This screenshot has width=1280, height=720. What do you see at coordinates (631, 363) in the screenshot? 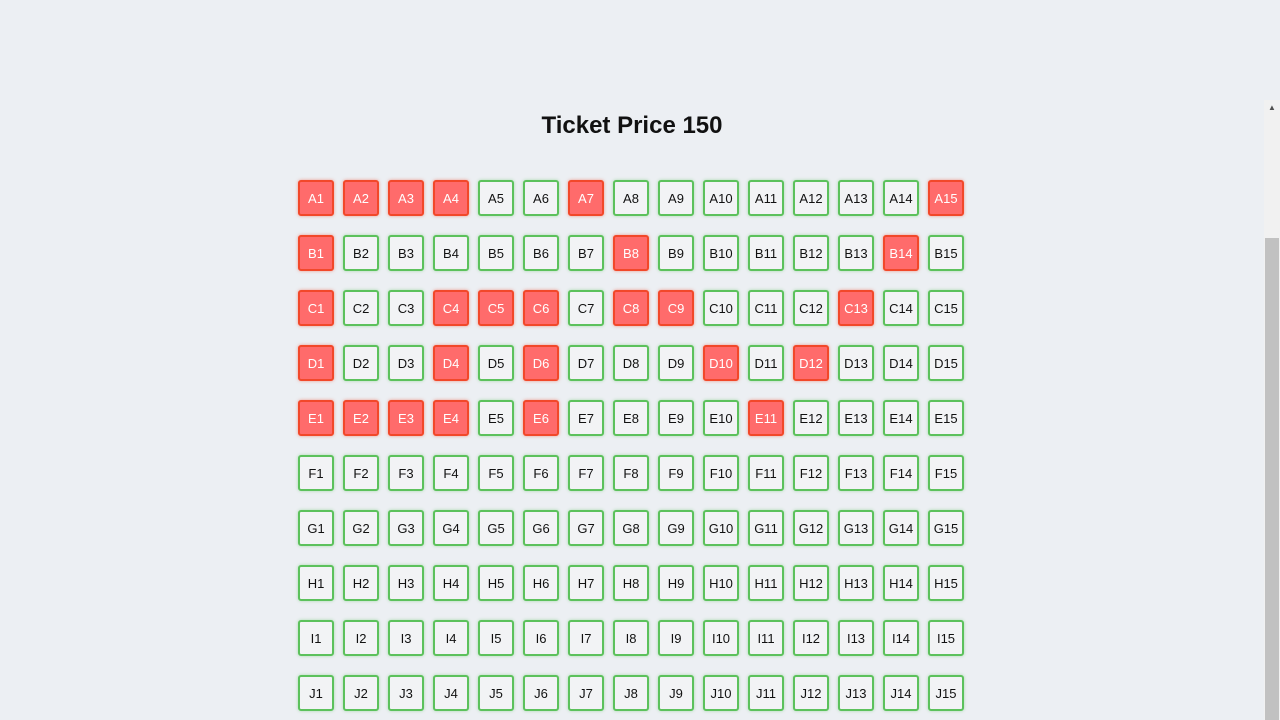
I see `seat-d8-available: D8` at bounding box center [631, 363].